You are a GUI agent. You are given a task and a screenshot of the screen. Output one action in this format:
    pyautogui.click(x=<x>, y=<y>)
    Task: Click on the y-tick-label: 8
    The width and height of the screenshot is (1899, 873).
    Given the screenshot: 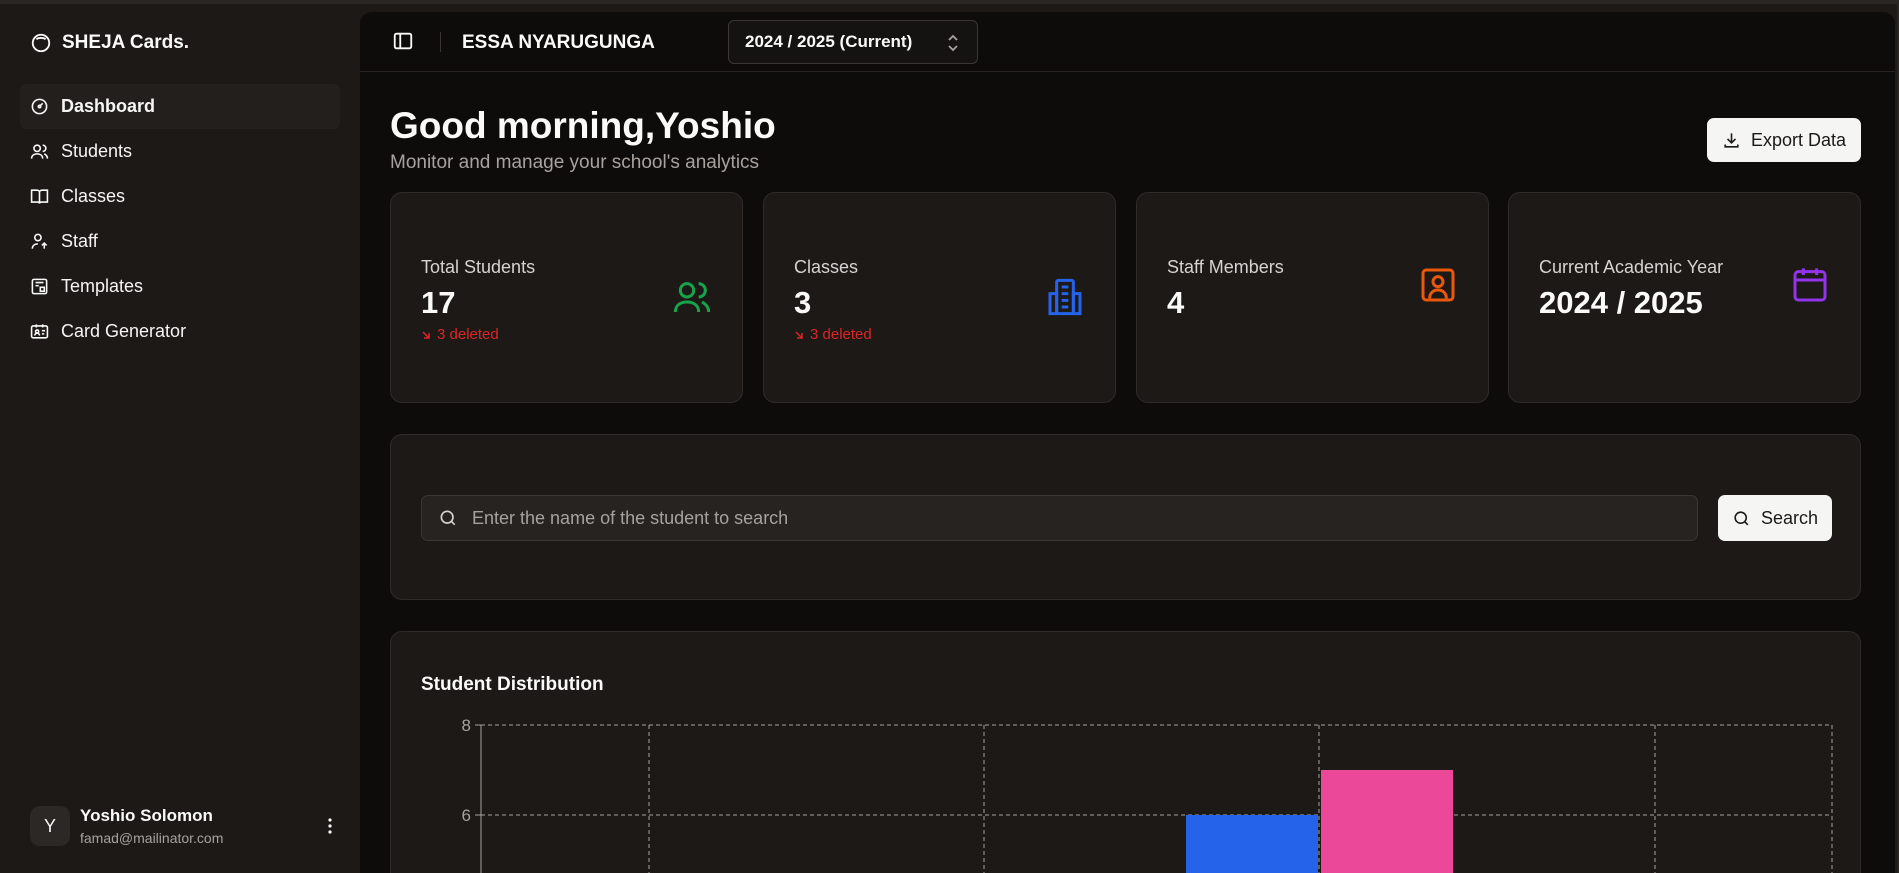 What is the action you would take?
    pyautogui.click(x=466, y=725)
    